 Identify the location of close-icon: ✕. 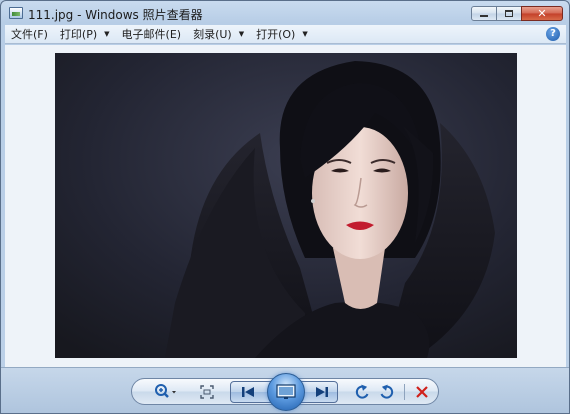
(542, 13).